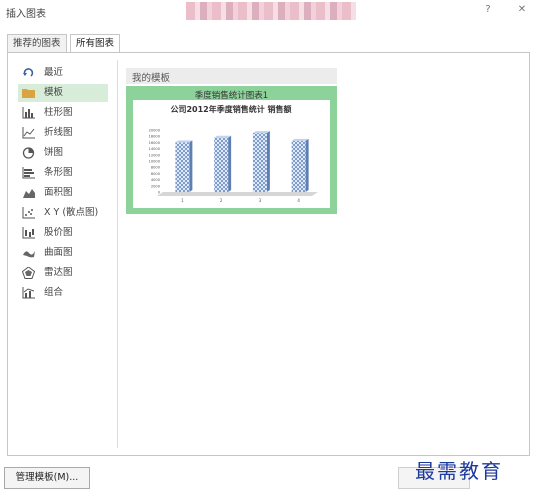 This screenshot has width=538, height=502. What do you see at coordinates (156, 174) in the screenshot?
I see `y-tick-label: 6000` at bounding box center [156, 174].